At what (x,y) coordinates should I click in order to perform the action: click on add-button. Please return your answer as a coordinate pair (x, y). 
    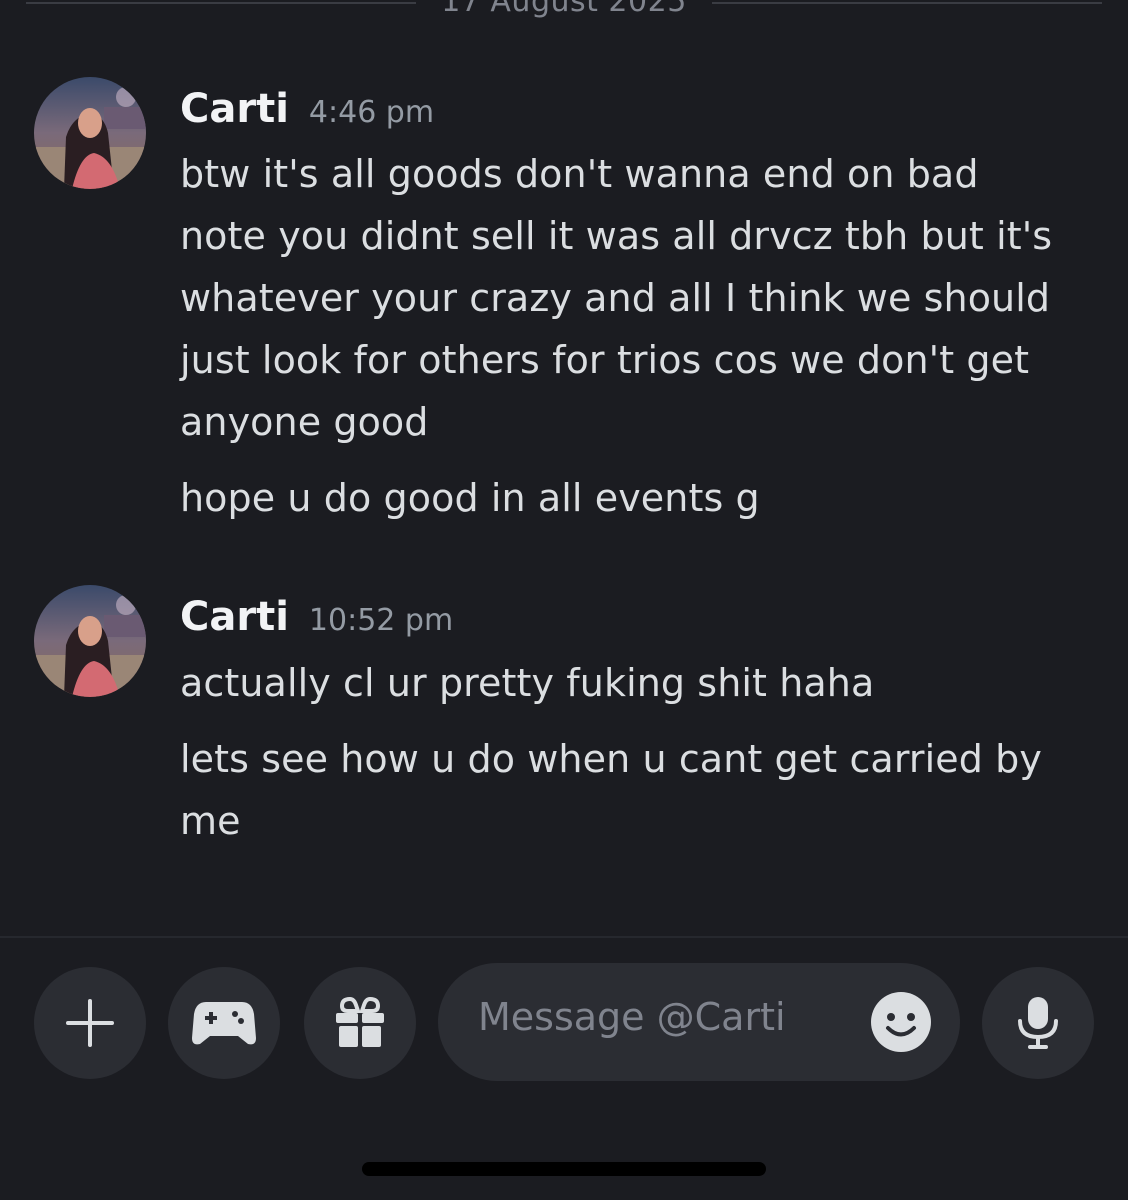
    Looking at the image, I should click on (90, 1023).